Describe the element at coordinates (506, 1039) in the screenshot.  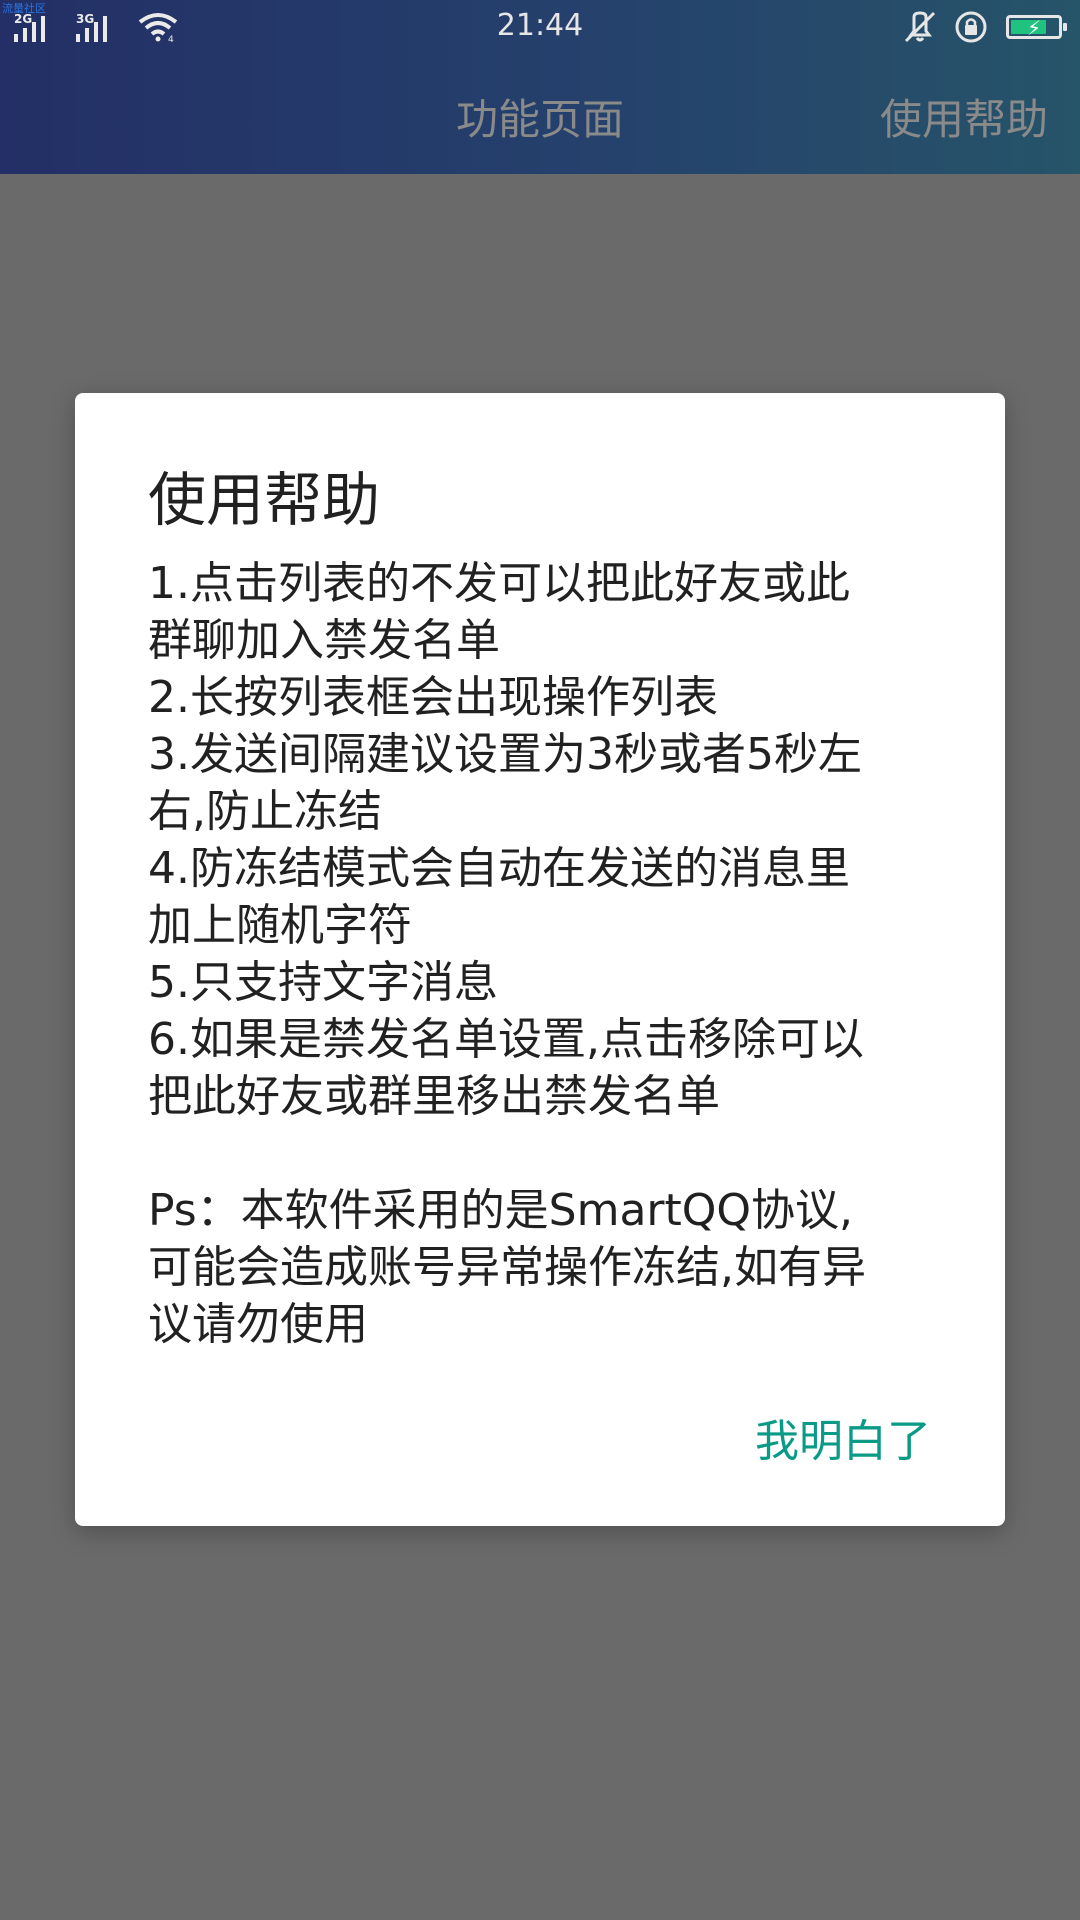
I see `help-line: 6.如果是禁发名单设置,点击移除可以` at that location.